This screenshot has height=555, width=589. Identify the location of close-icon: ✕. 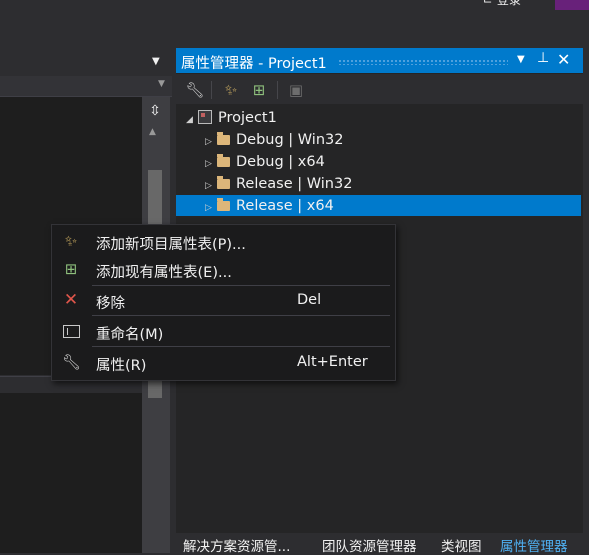
(563, 59).